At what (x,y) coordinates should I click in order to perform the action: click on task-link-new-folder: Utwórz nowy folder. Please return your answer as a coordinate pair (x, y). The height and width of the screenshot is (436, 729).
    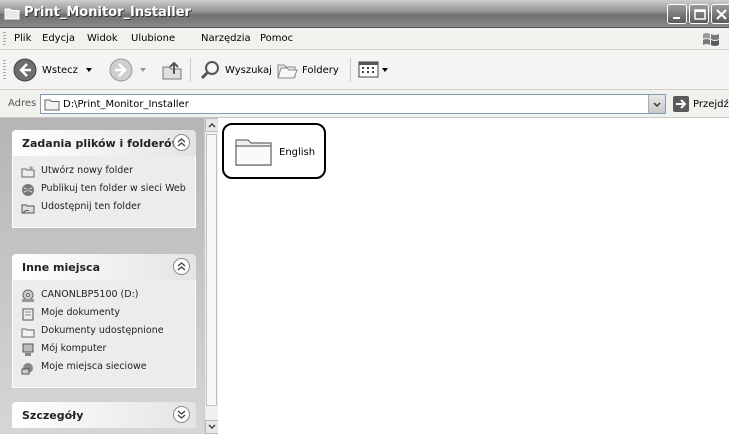
    Looking at the image, I should click on (104, 172).